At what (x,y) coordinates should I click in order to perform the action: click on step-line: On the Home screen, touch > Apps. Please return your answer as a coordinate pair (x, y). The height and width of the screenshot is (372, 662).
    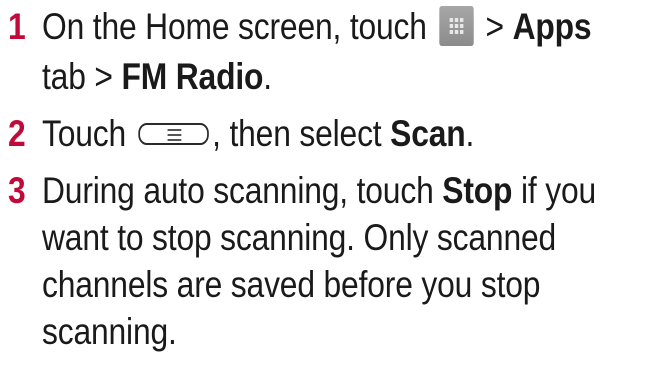
    Looking at the image, I should click on (317, 28).